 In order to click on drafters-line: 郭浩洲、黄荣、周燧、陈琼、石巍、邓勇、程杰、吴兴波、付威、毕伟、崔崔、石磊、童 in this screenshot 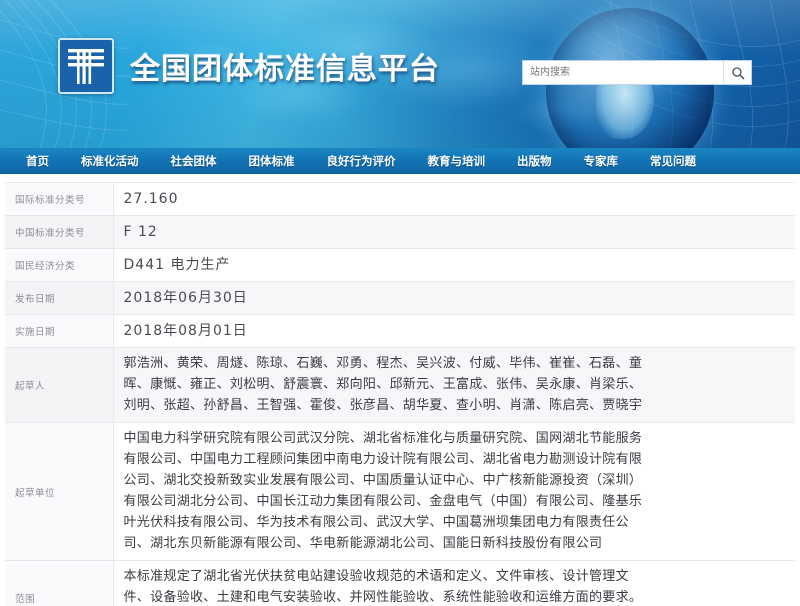, I will do `click(383, 363)`.